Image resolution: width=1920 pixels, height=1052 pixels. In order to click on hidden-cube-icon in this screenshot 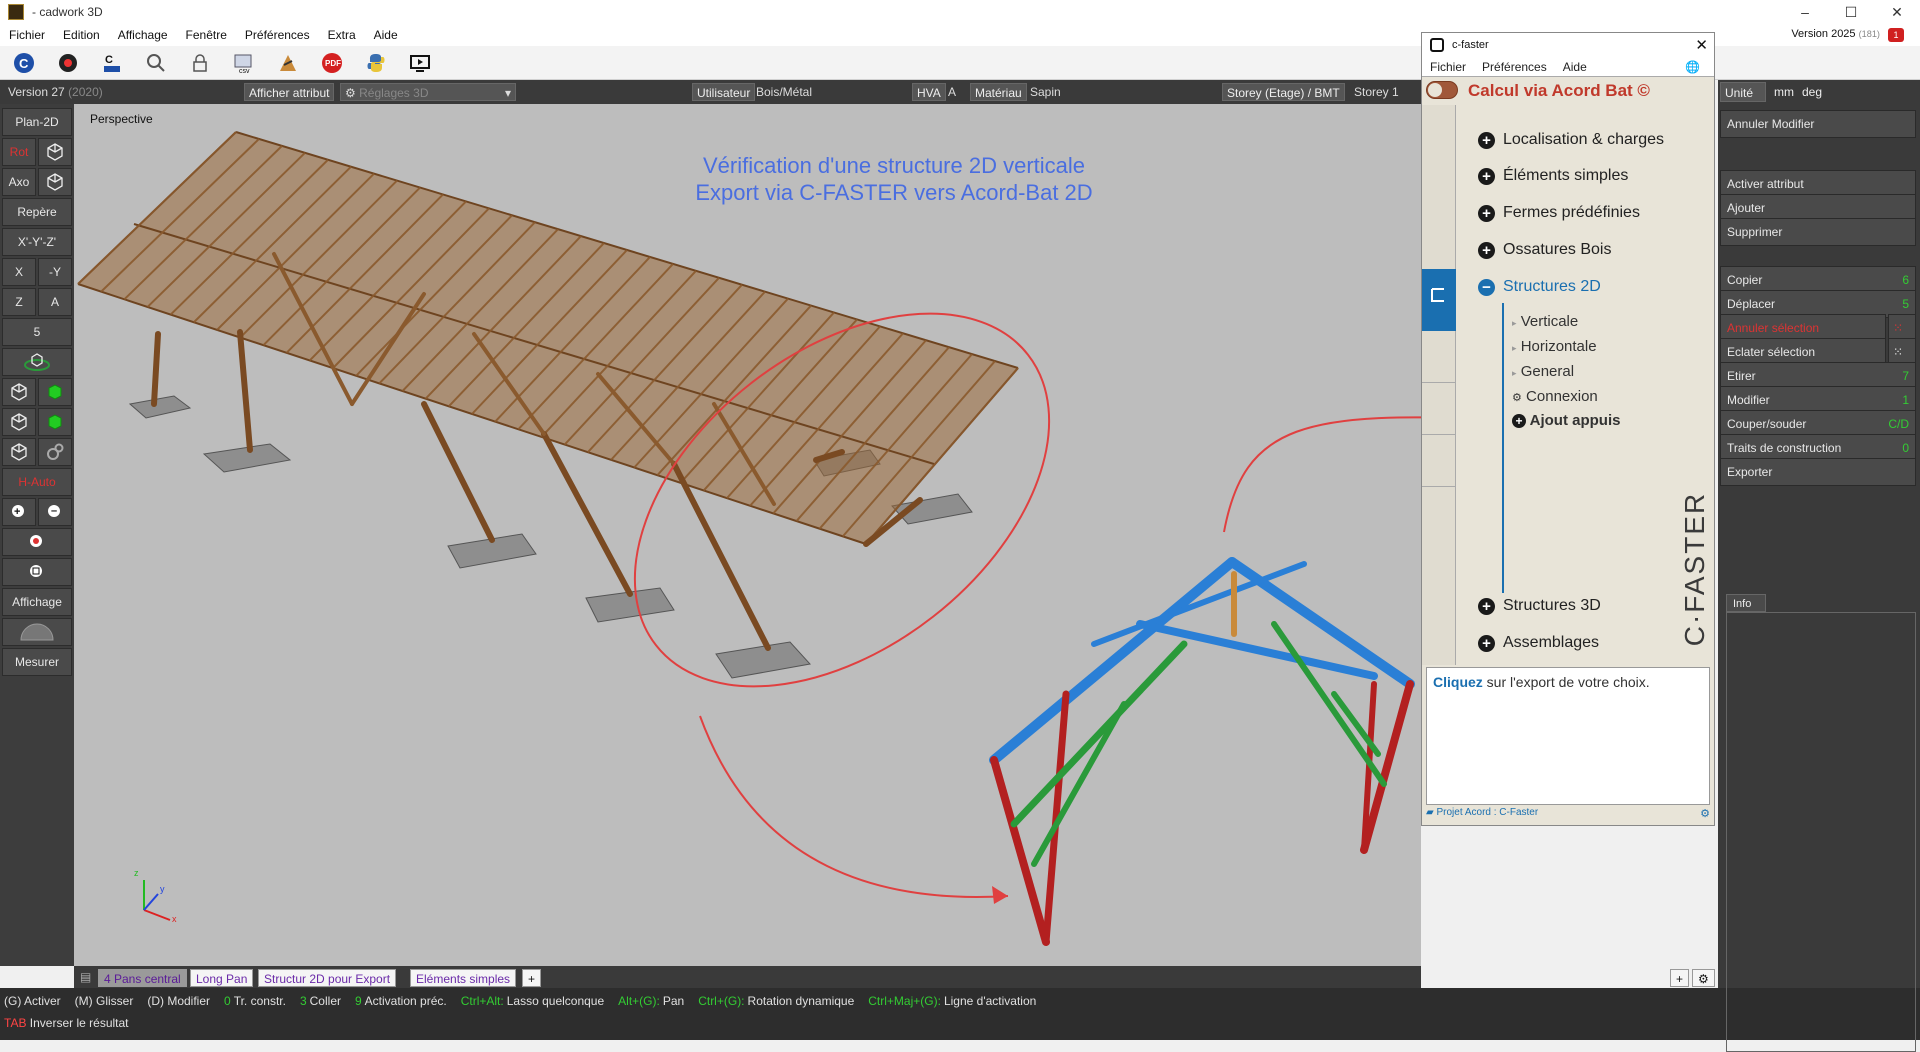, I will do `click(19, 422)`.